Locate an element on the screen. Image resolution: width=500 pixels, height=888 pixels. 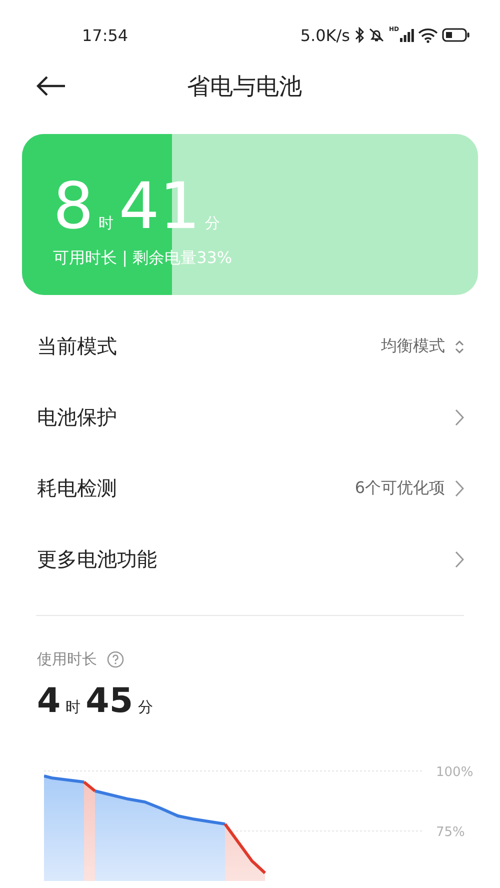
gridline-label: 75% is located at coordinates (450, 832).